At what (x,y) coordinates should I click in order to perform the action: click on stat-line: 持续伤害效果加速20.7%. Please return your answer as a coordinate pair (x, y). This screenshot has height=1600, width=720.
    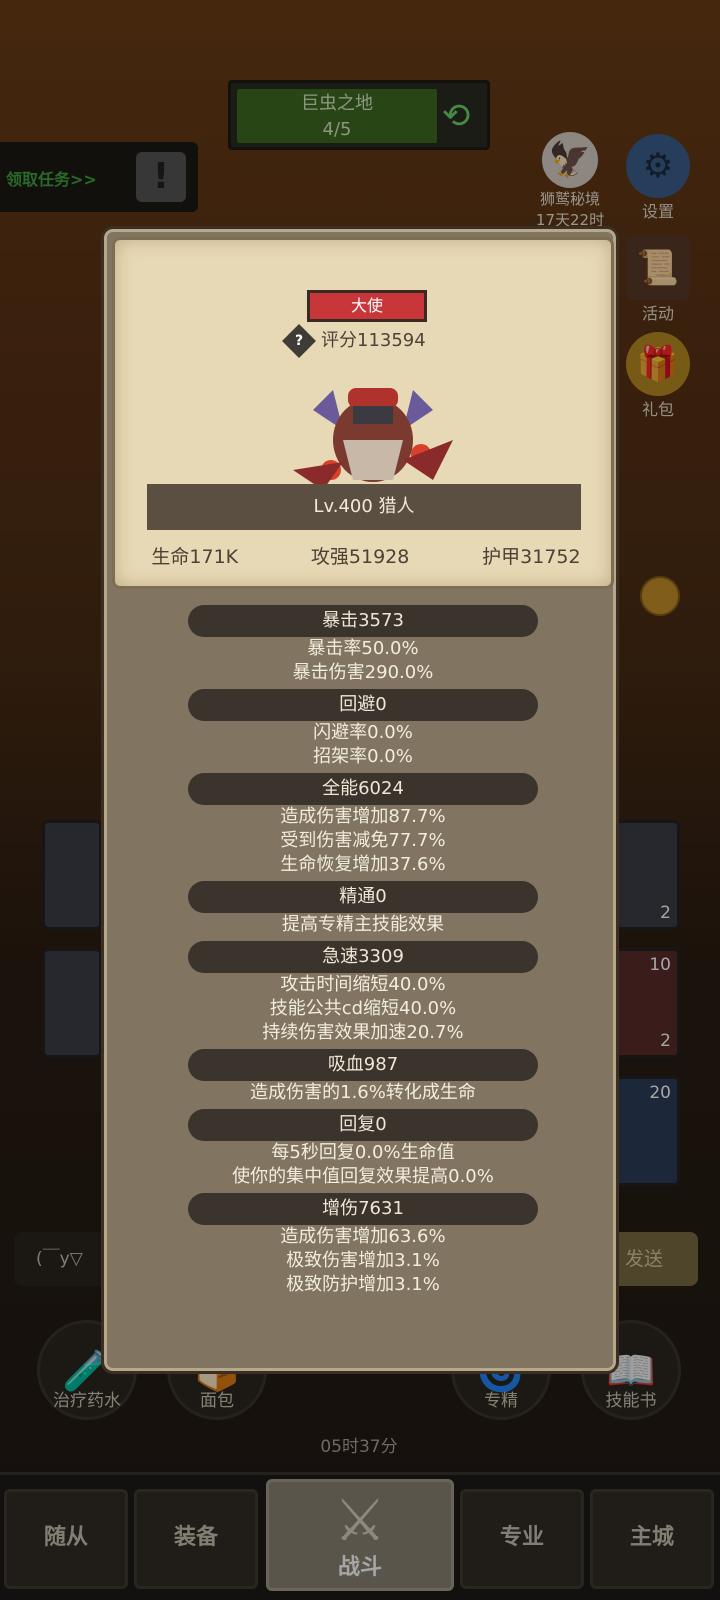
    Looking at the image, I should click on (363, 1032).